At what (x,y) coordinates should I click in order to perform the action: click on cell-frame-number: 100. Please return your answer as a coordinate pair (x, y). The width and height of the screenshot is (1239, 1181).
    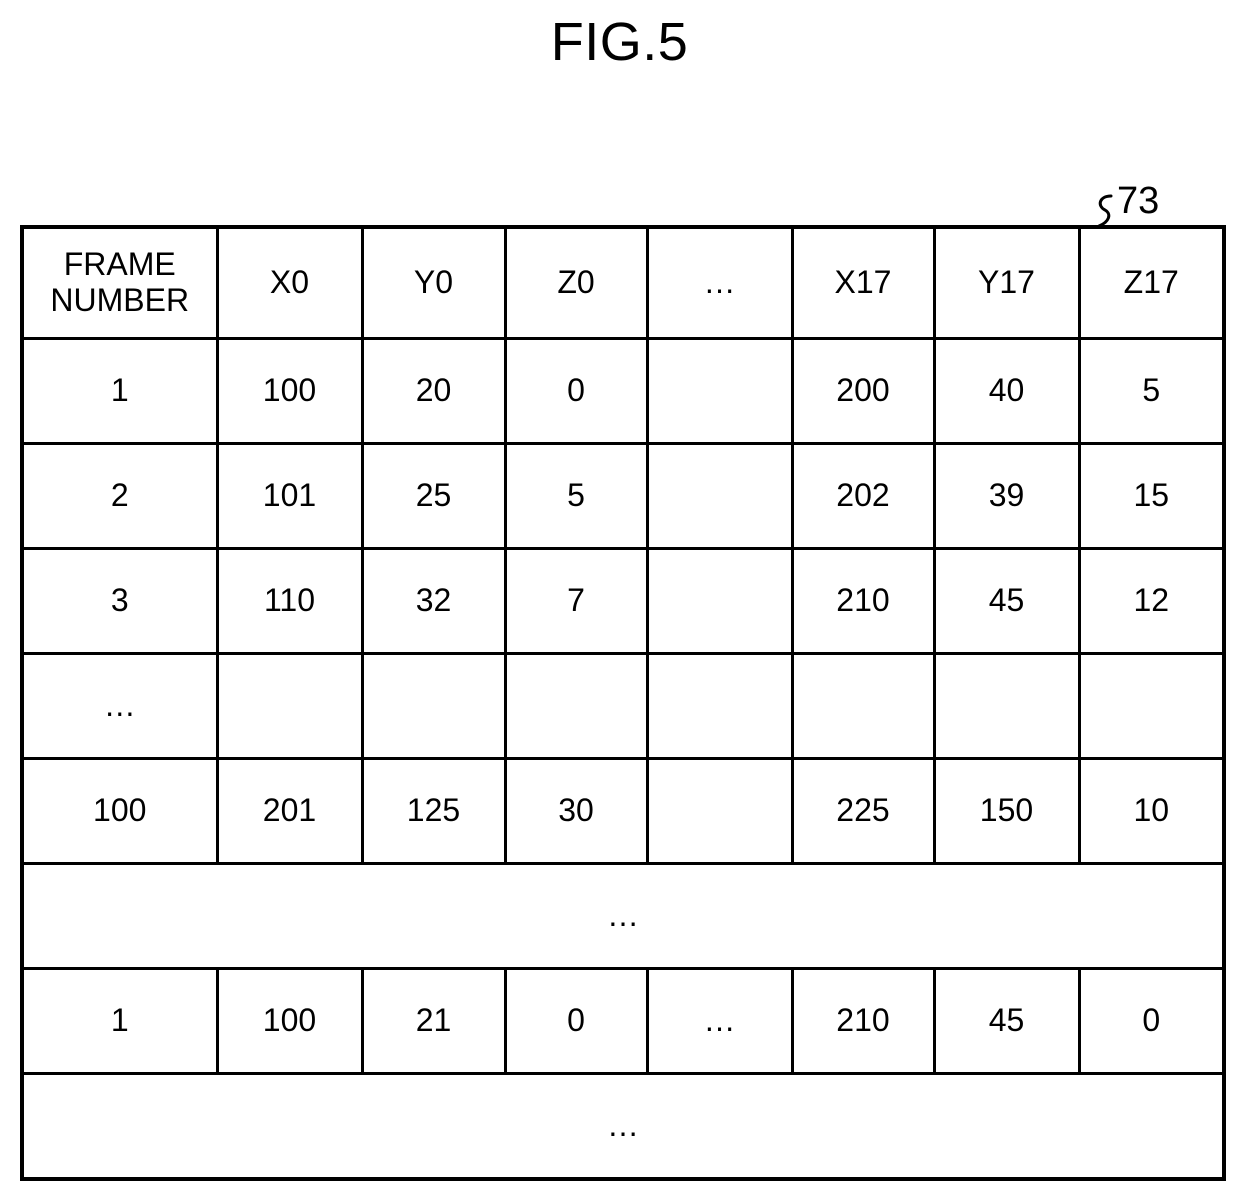
    Looking at the image, I should click on (120, 811).